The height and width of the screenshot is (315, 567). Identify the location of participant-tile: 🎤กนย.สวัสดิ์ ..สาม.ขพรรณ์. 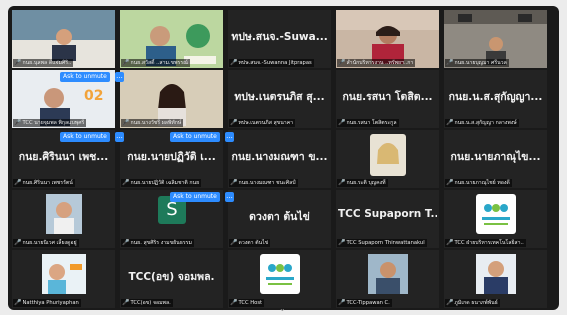
(171, 39).